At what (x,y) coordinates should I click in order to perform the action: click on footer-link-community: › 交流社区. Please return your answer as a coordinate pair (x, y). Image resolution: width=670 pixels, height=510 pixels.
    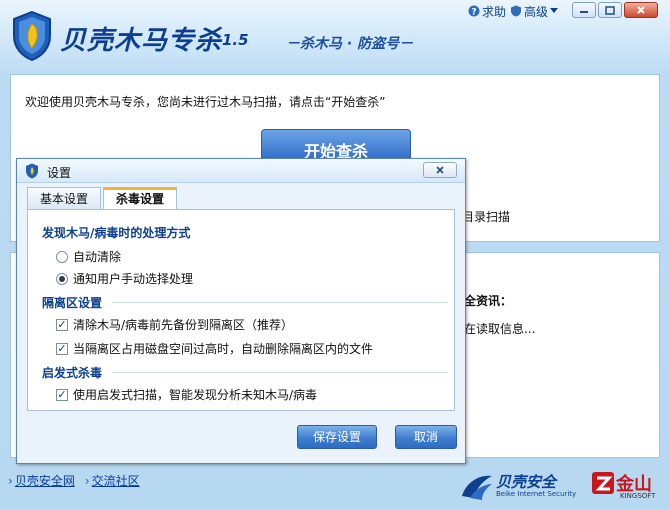
    Looking at the image, I should click on (112, 480).